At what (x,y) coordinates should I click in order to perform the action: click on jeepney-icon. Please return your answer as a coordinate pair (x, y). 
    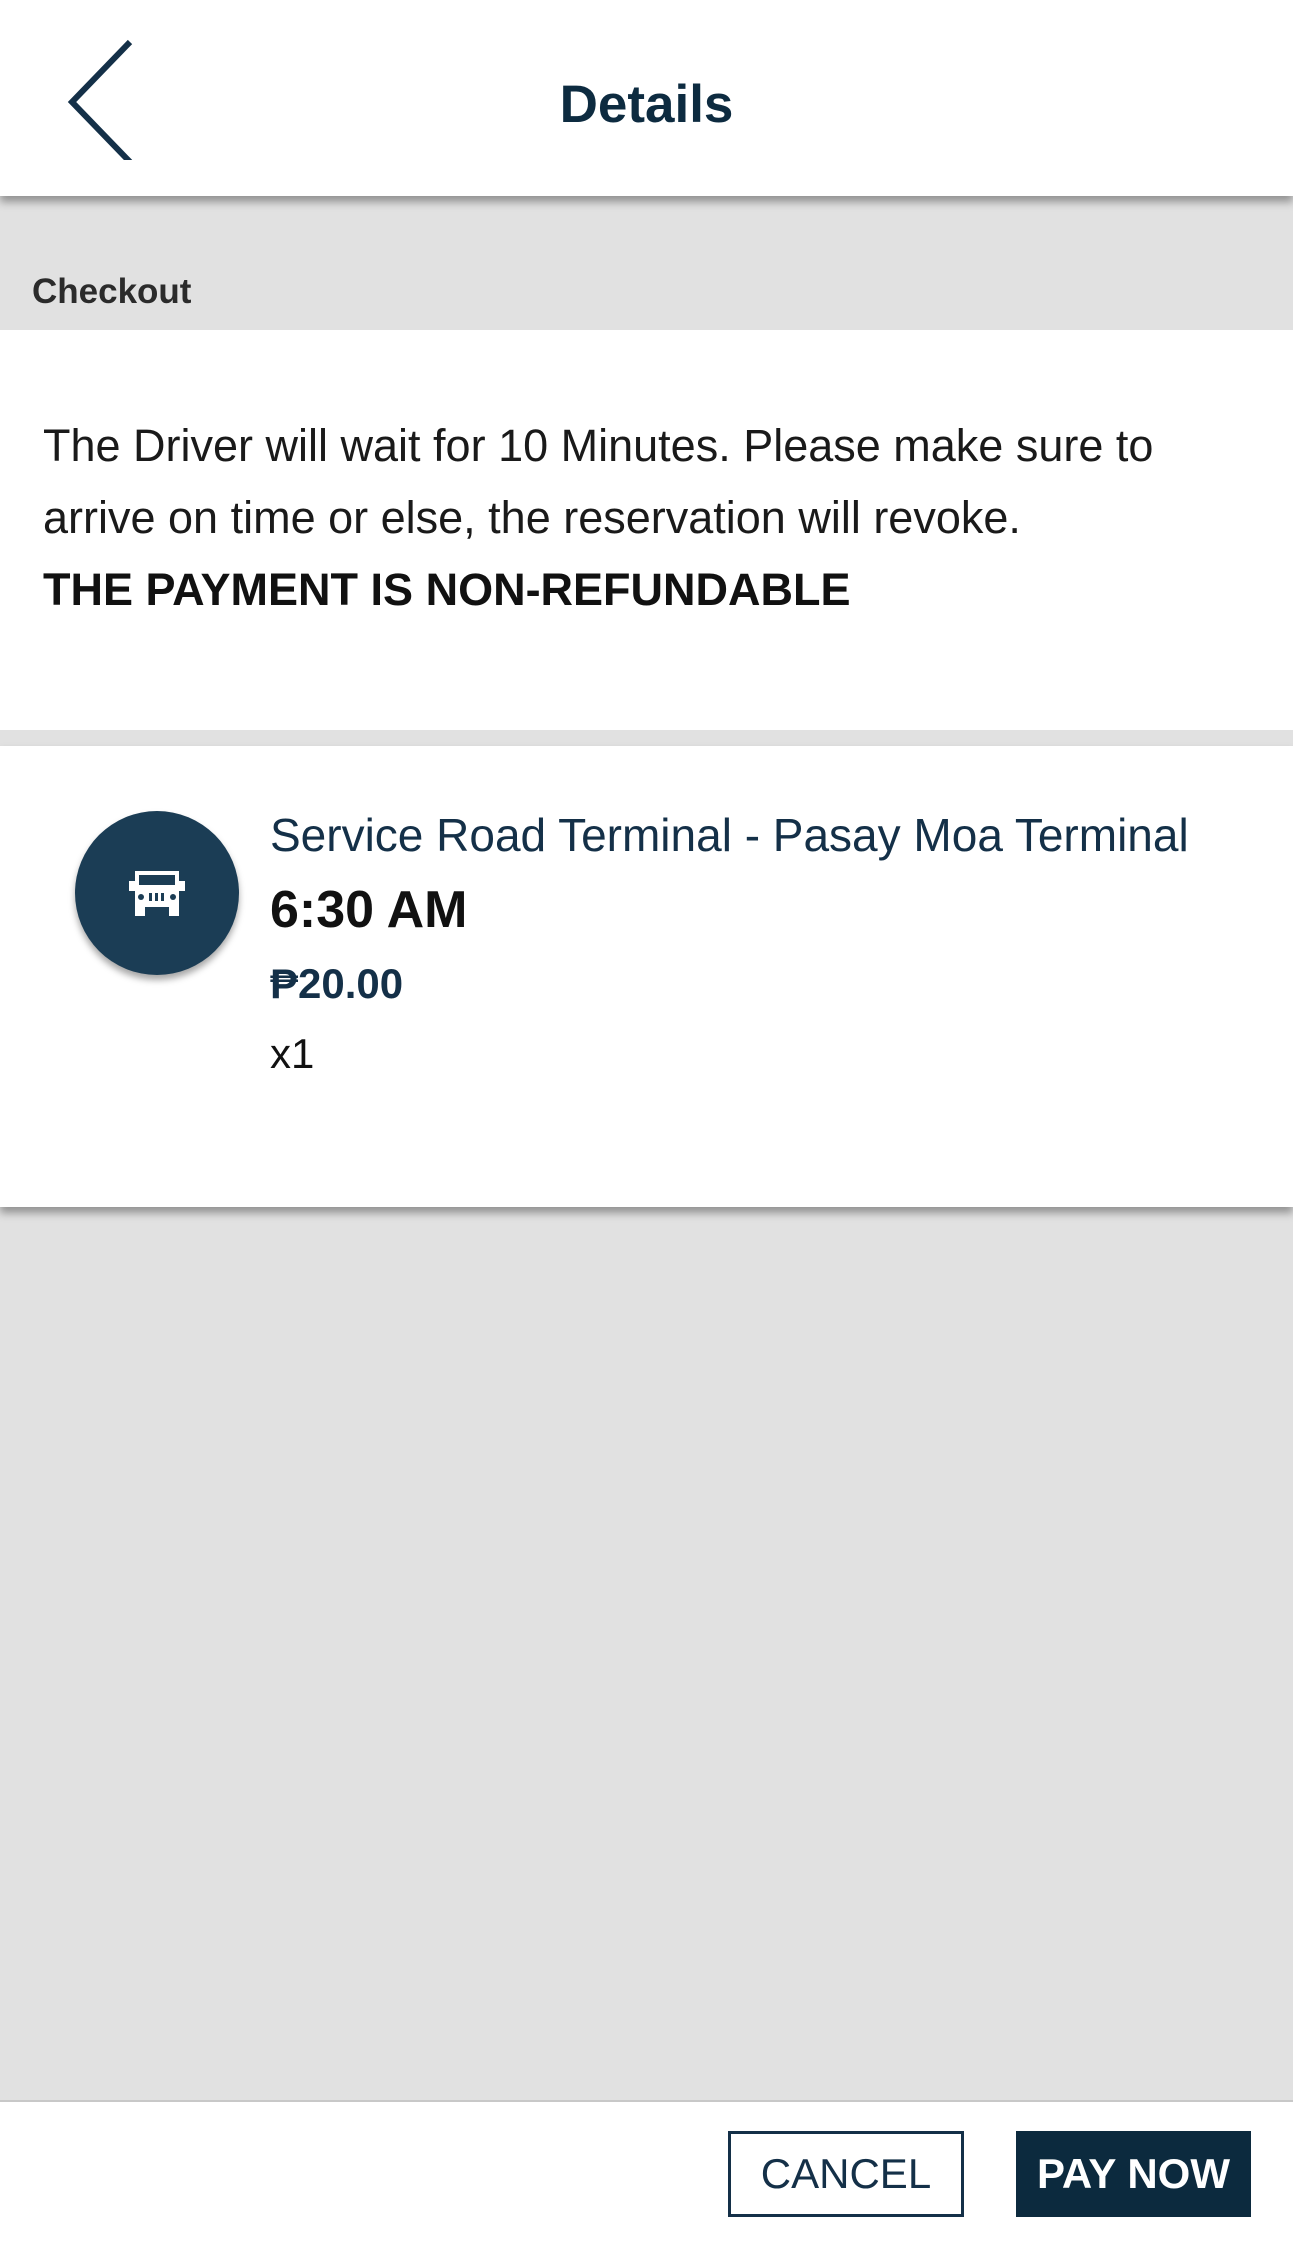
    Looking at the image, I should click on (157, 893).